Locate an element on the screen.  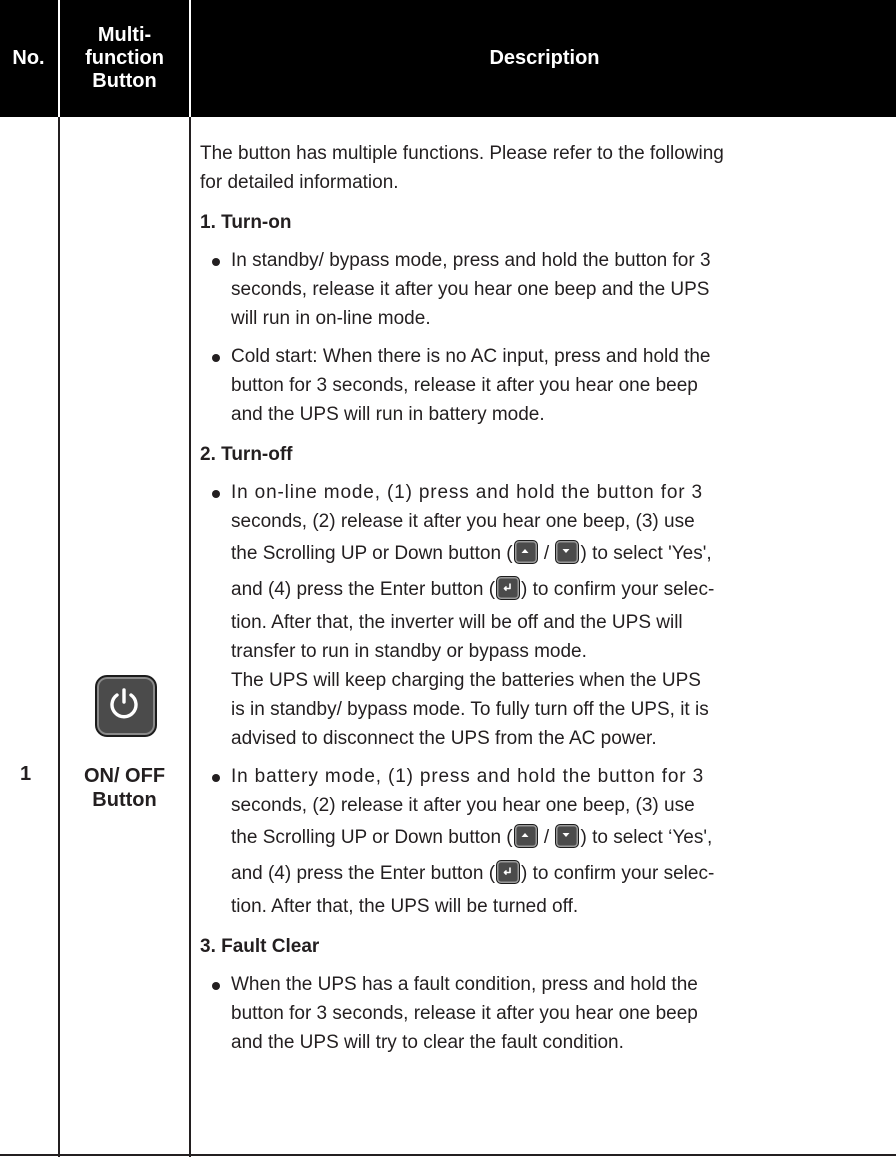
button-name-line: ON/ OFF is located at coordinates (124, 776).